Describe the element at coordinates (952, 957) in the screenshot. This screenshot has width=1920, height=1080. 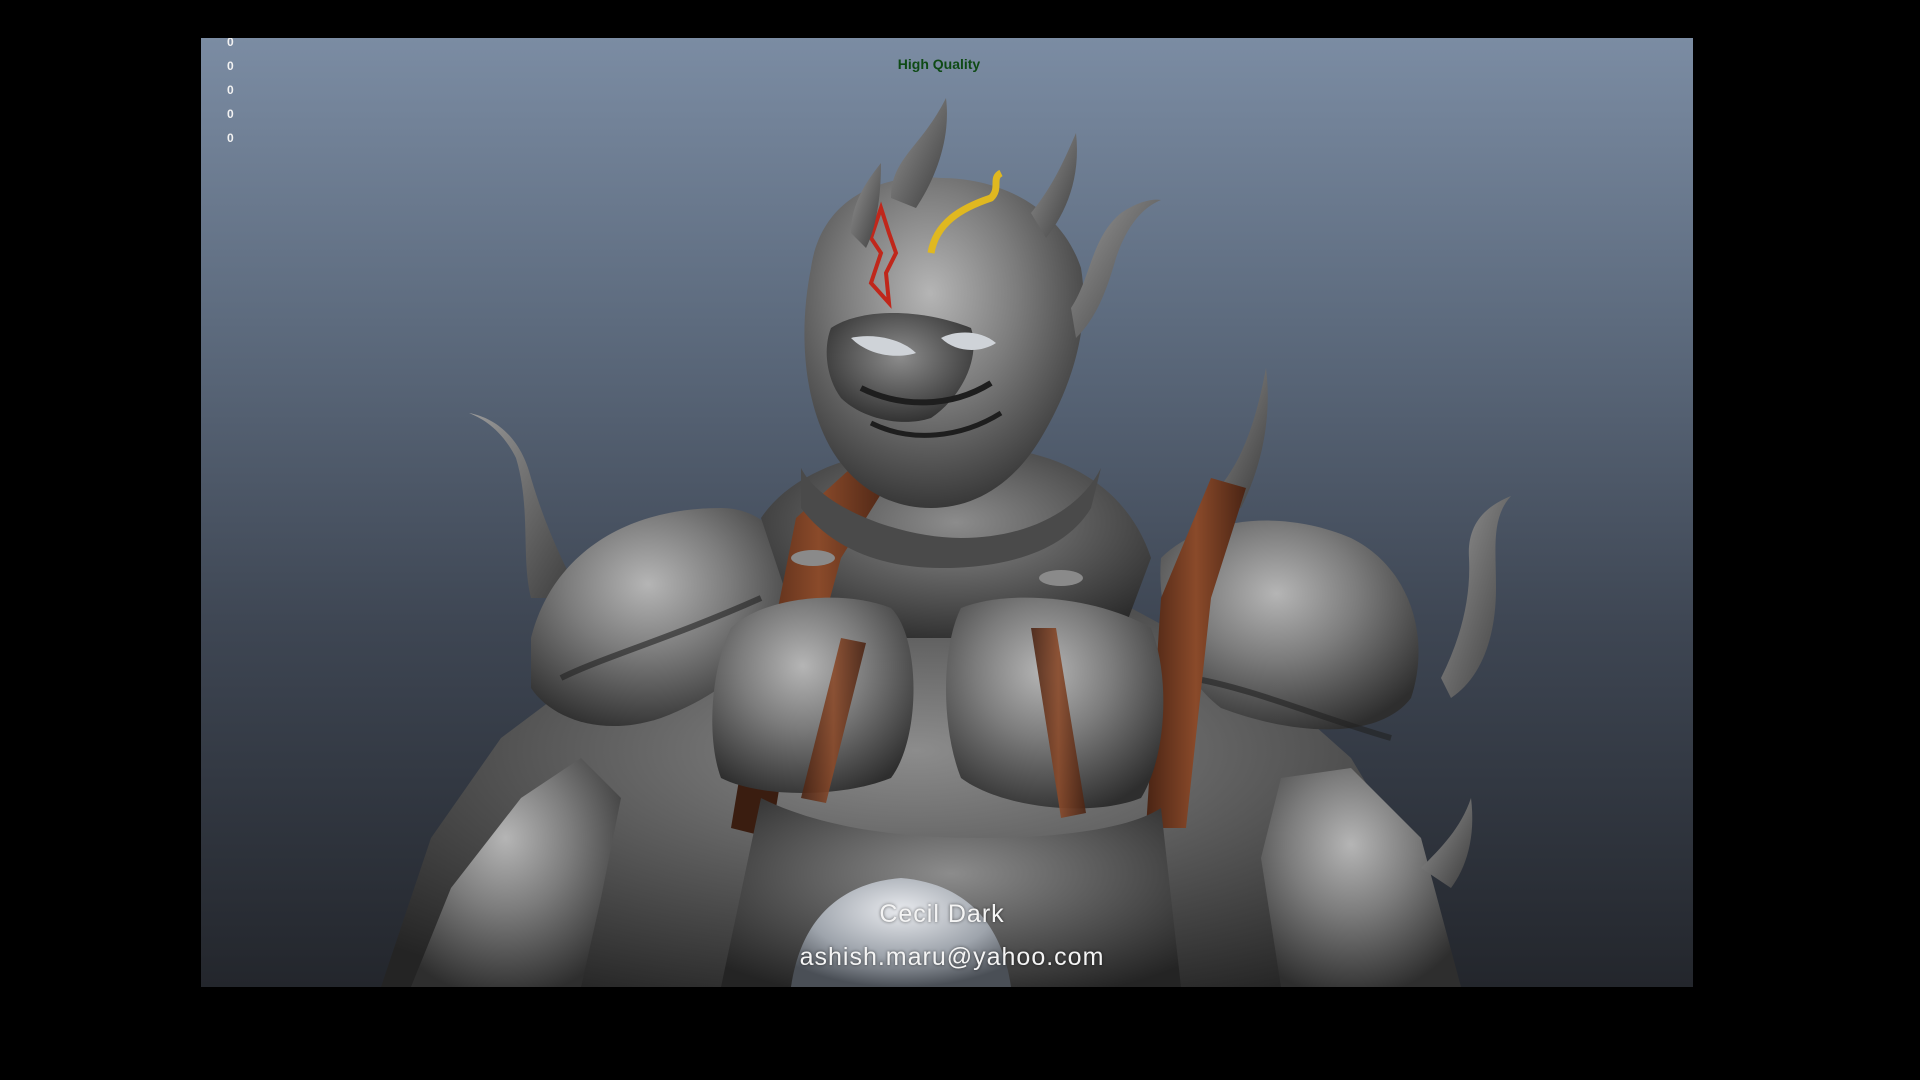
I see `caption-email: ashish.maru@yahoo.com` at that location.